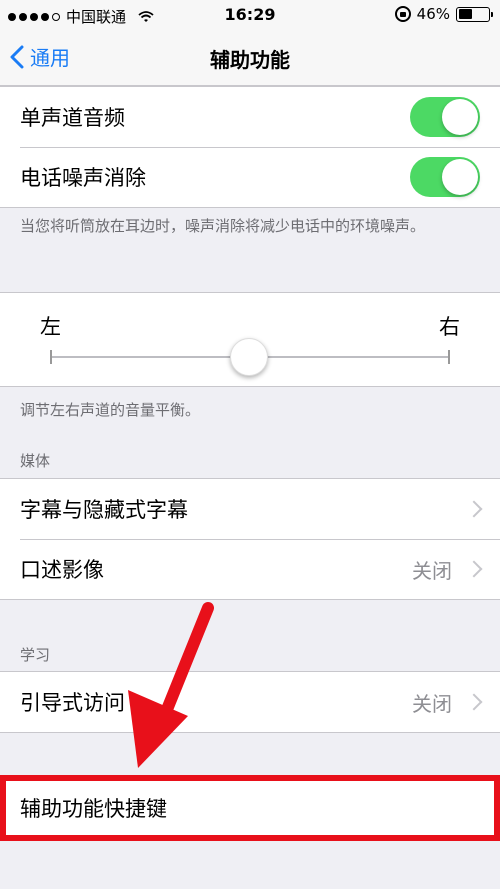  I want to click on accessibility-shortcut-label: 辅助功能快捷键, so click(93, 809).